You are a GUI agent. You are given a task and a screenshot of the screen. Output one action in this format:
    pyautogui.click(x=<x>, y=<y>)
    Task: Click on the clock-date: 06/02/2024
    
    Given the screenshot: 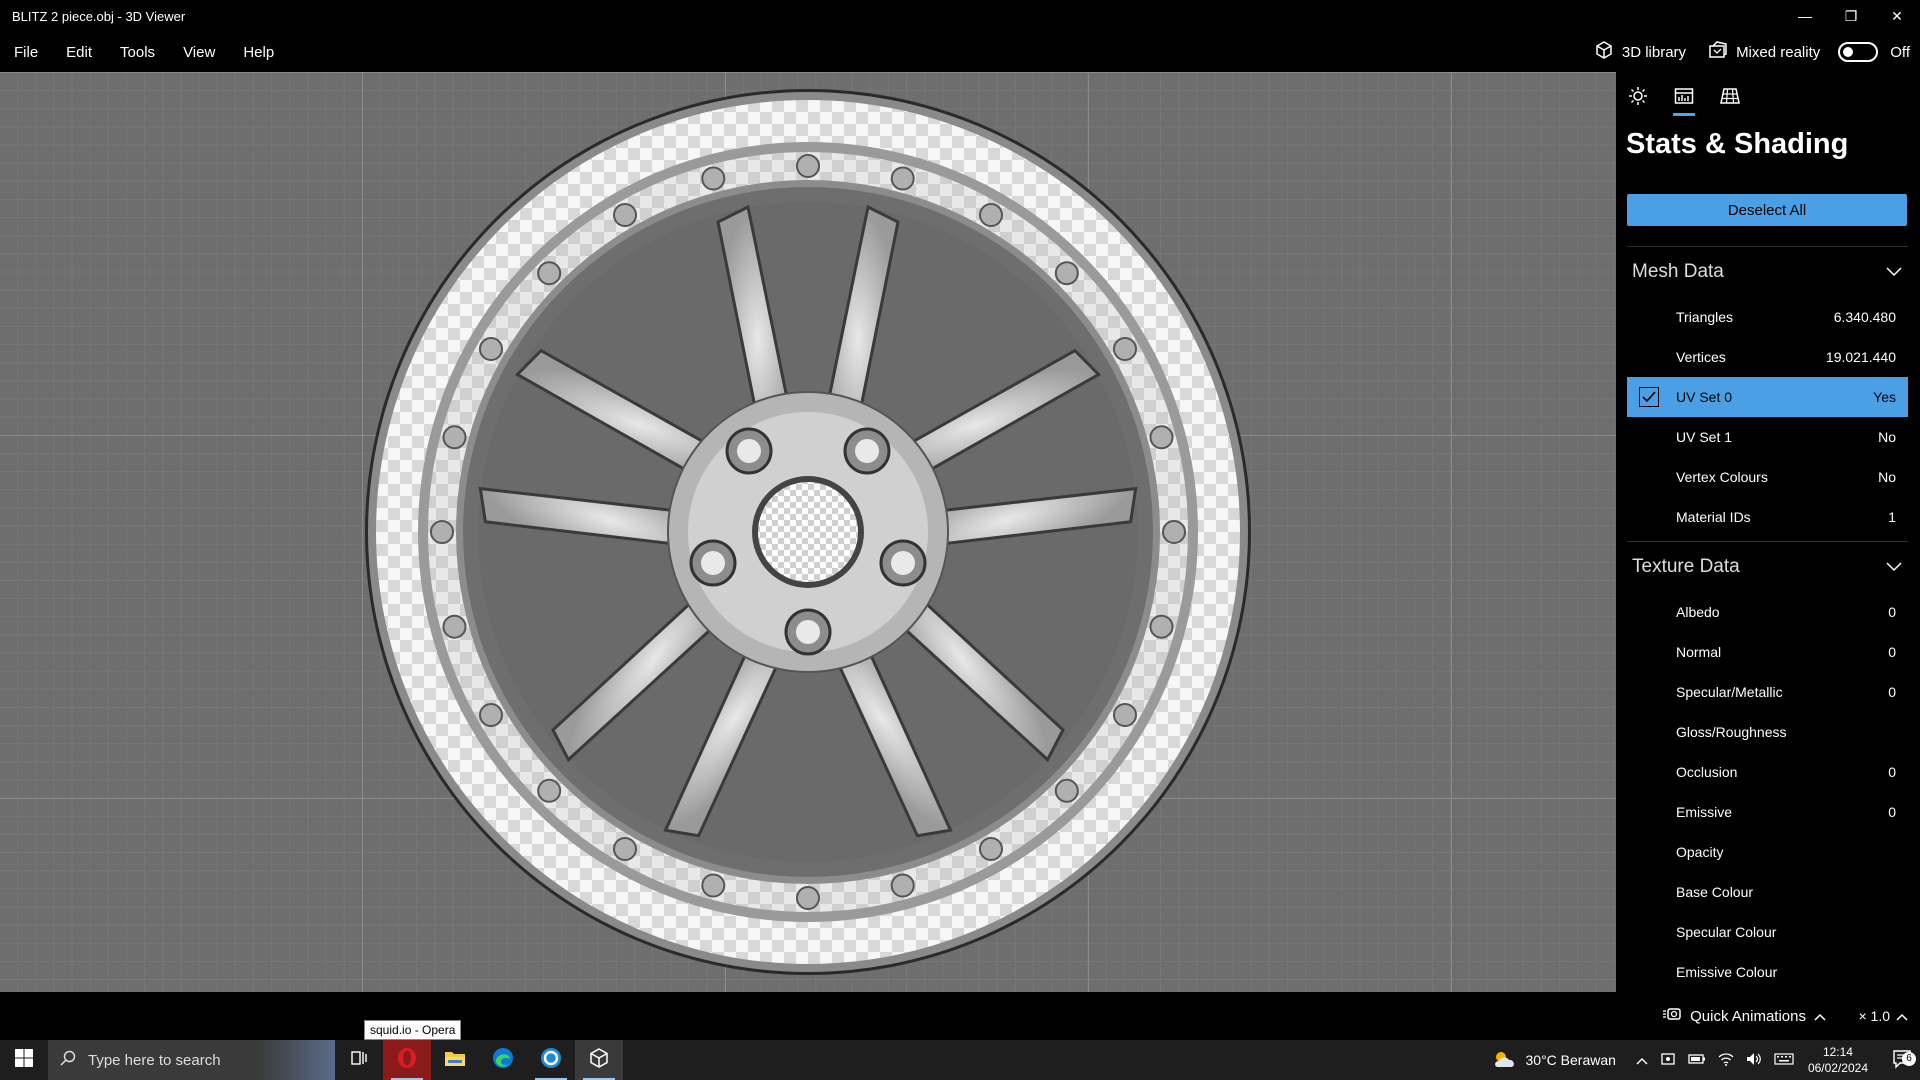 What is the action you would take?
    pyautogui.click(x=1837, y=1068)
    